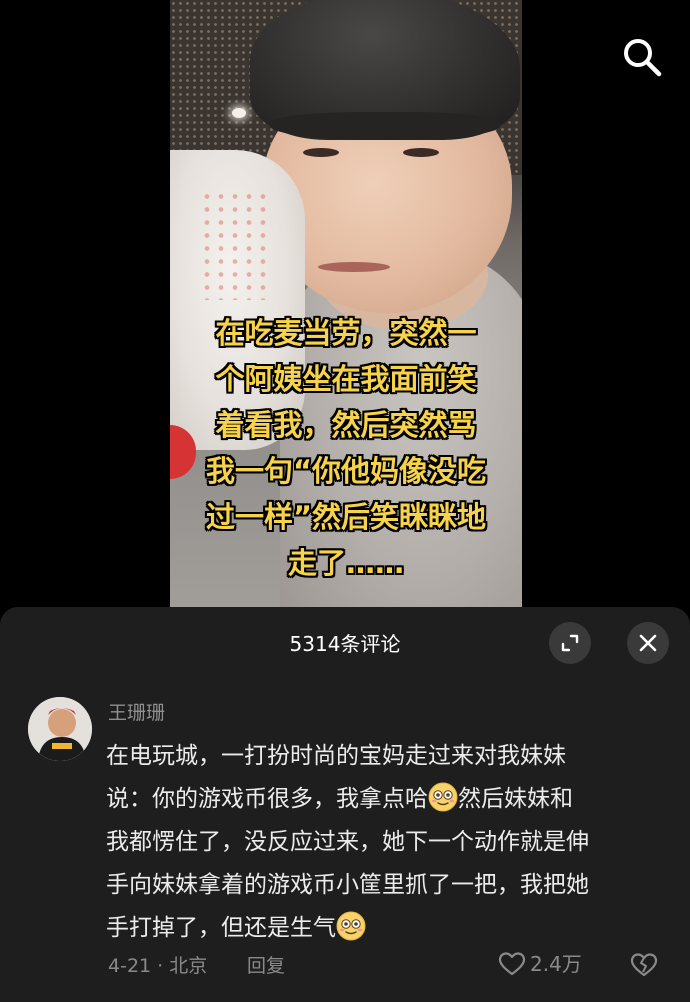 The width and height of the screenshot is (690, 1002). I want to click on comment-line: 在电玩城，一打扮时尚的宝妈走过来对我妹妹, so click(336, 756).